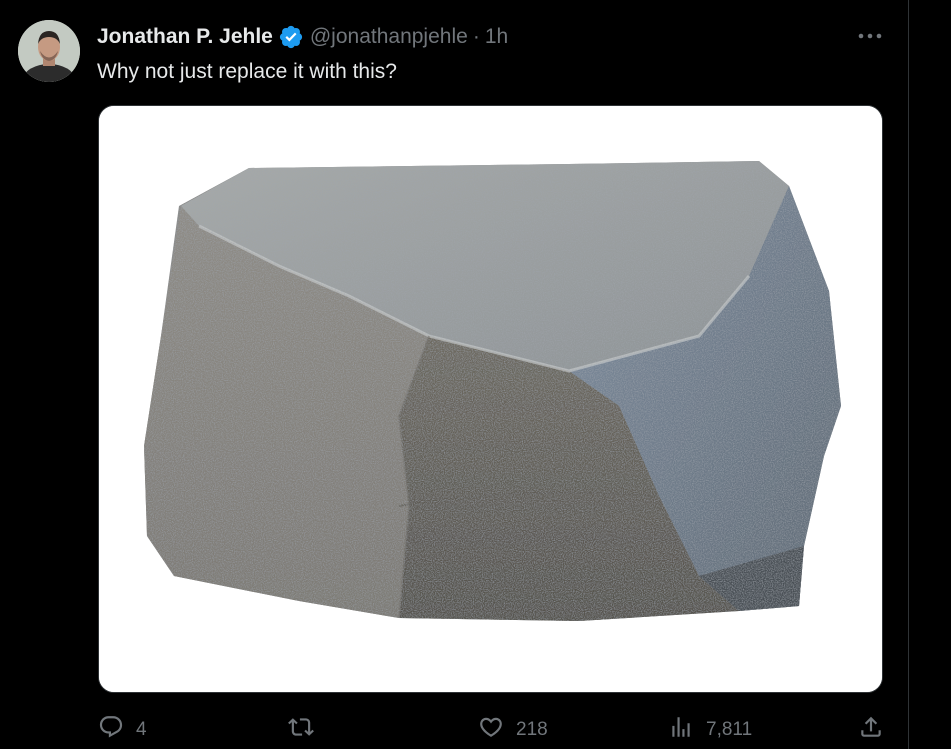  Describe the element at coordinates (185, 37) in the screenshot. I see `author-name: Jonathan P. Jehle` at that location.